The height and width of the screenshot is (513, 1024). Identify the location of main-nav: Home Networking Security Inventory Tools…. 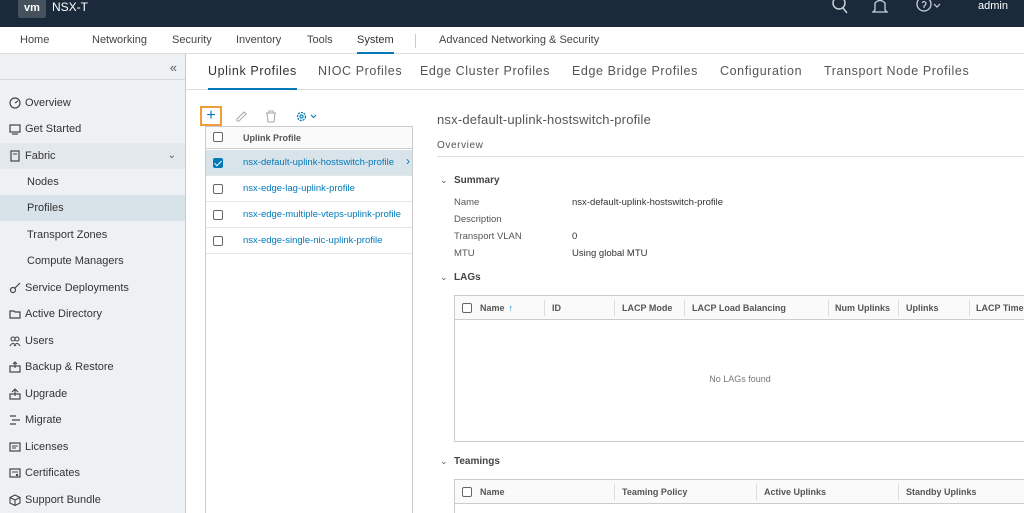
(512, 40).